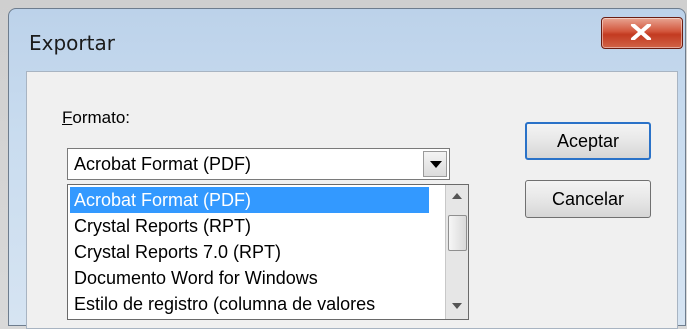 This screenshot has width=687, height=329. I want to click on arrow-up-icon, so click(457, 196).